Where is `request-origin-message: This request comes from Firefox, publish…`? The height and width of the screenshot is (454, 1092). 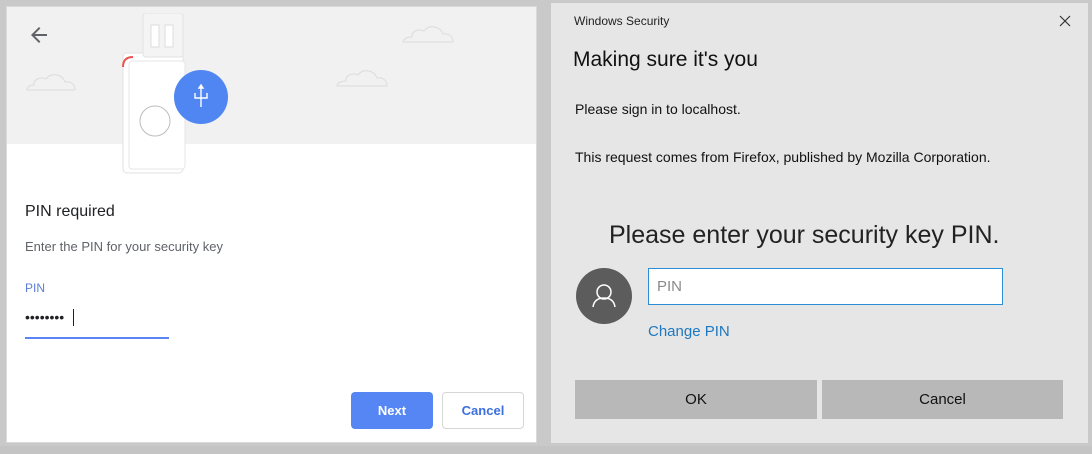
request-origin-message: This request comes from Firefox, publish… is located at coordinates (783, 157).